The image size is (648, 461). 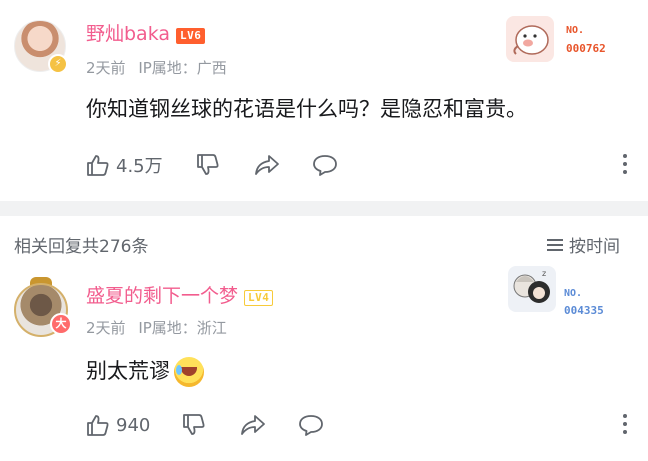 I want to click on like-count: 4.5万, so click(x=139, y=166).